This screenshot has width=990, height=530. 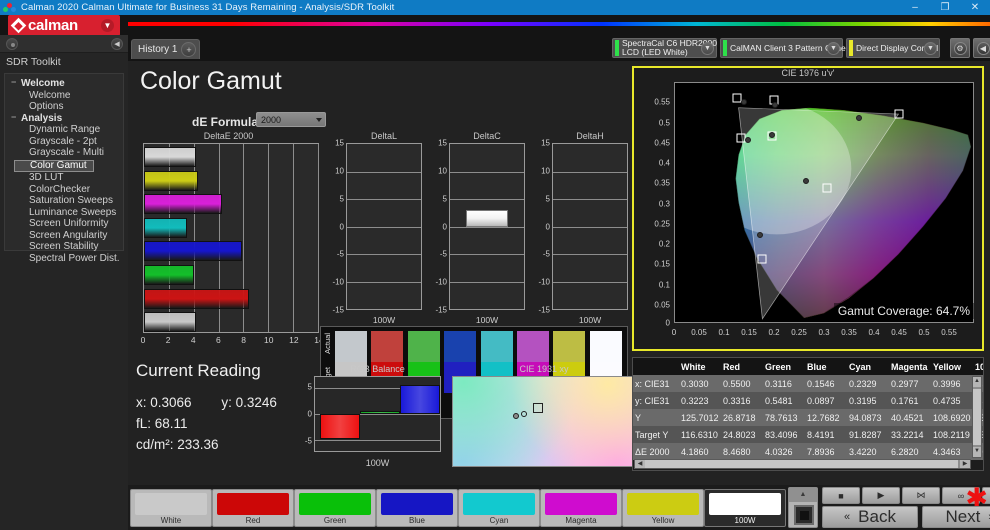 What do you see at coordinates (640, 464) in the screenshot?
I see `scroll-left-icon: ◀` at bounding box center [640, 464].